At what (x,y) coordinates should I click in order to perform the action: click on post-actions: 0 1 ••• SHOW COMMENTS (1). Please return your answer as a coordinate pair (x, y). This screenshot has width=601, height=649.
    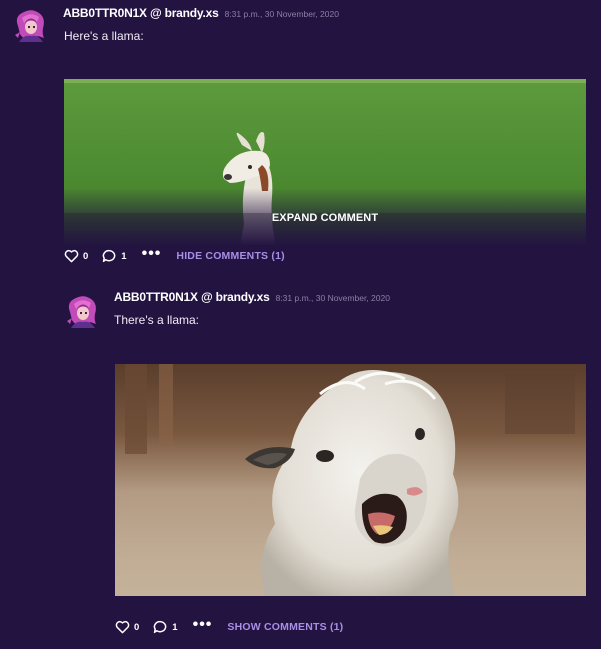
    Looking at the image, I should click on (229, 626).